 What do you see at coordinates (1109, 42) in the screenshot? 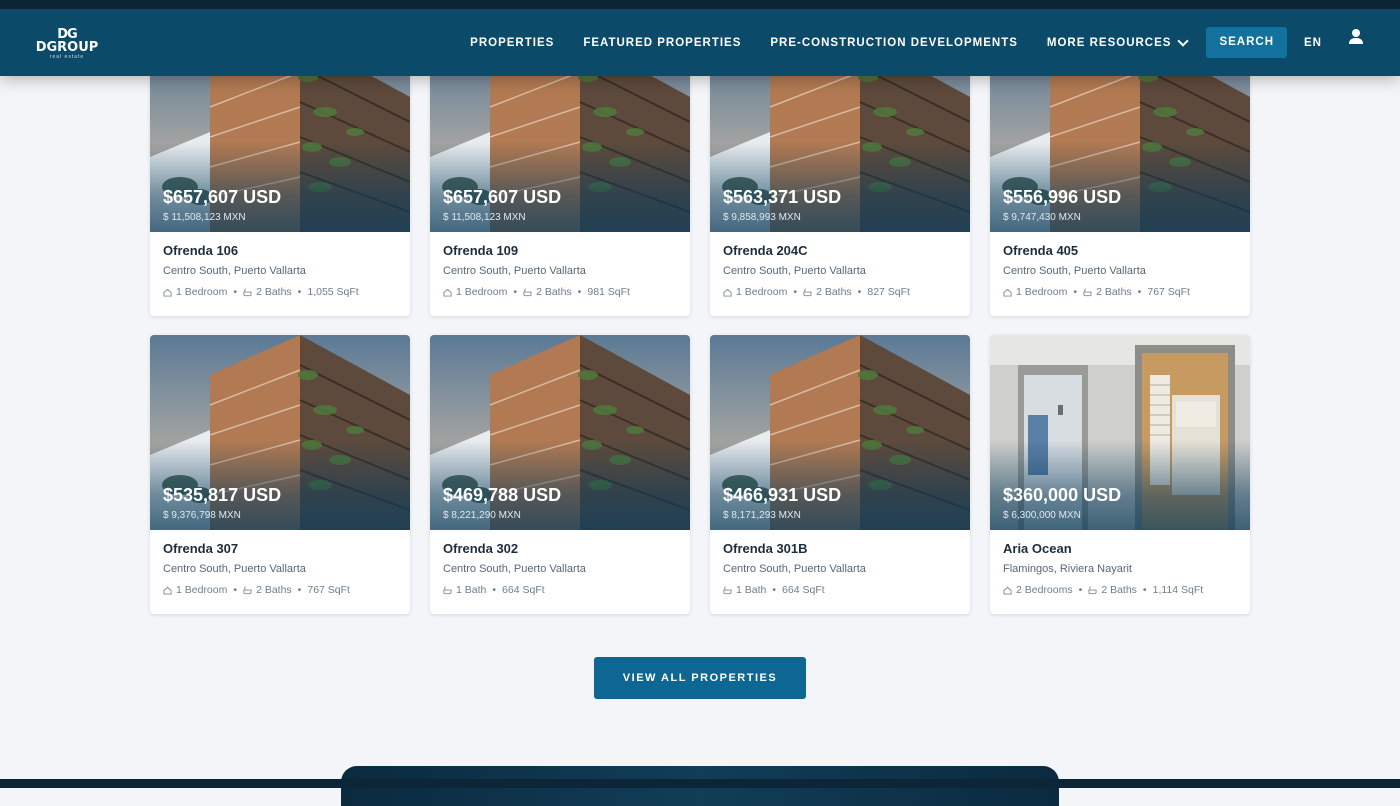
I see `nav-more-resources-label: MORE RESOURCES` at bounding box center [1109, 42].